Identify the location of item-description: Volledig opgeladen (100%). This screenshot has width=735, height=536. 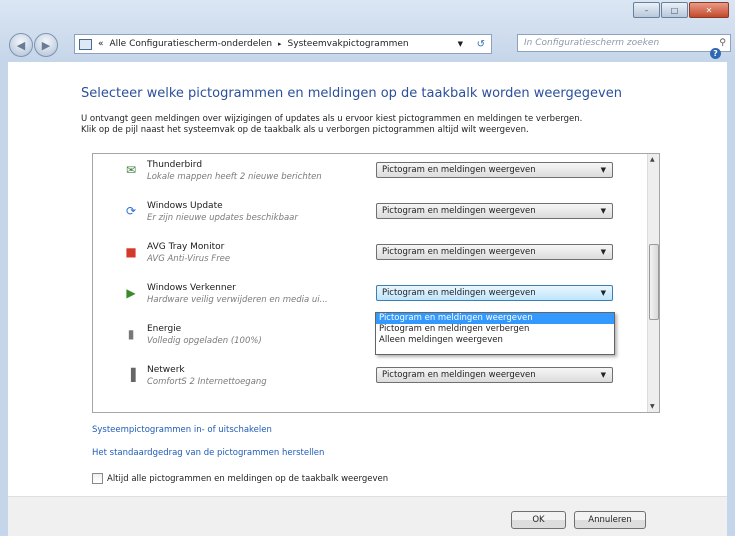
(204, 341).